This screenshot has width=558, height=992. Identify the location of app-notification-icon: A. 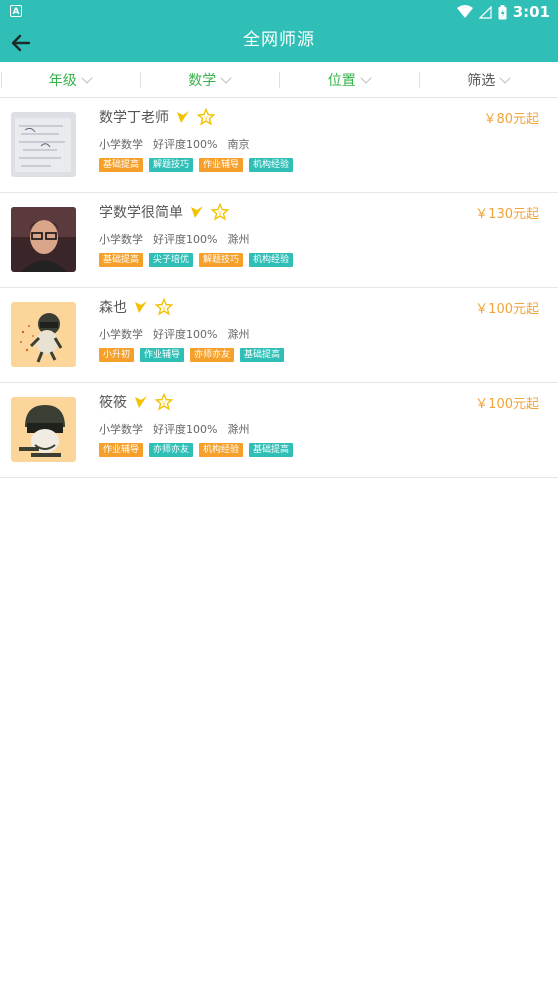
(16, 11).